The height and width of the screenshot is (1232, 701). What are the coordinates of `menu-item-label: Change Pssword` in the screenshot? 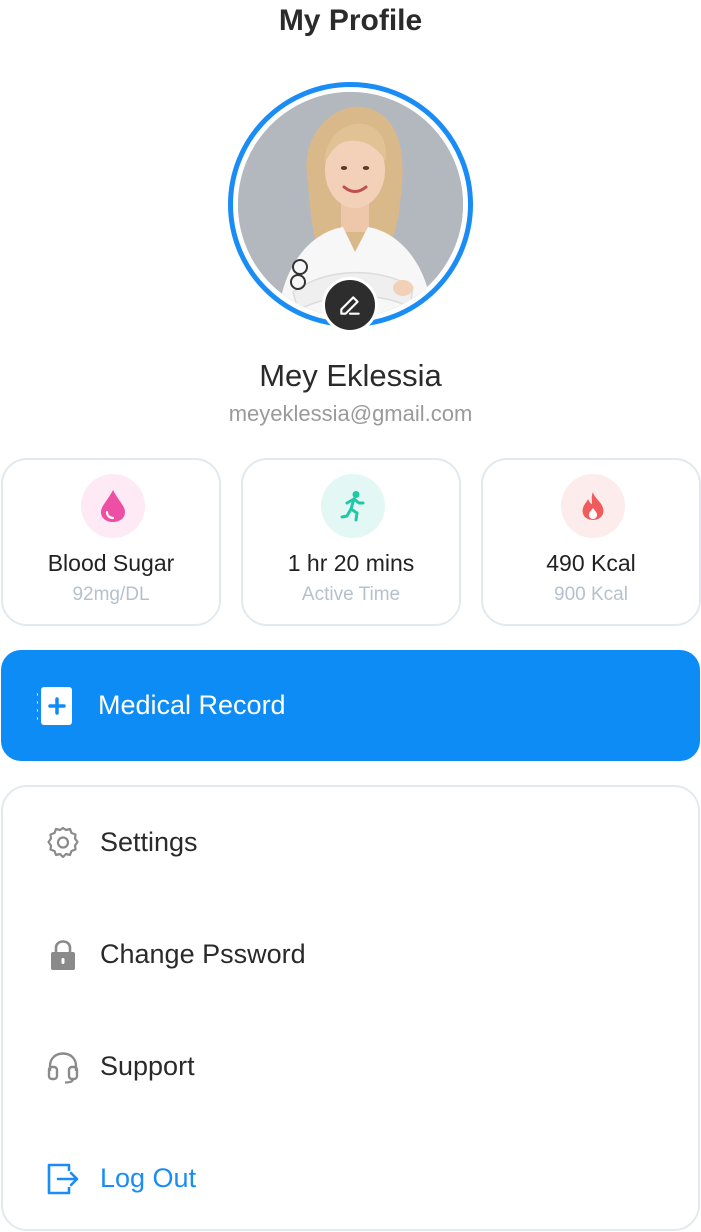 It's located at (203, 954).